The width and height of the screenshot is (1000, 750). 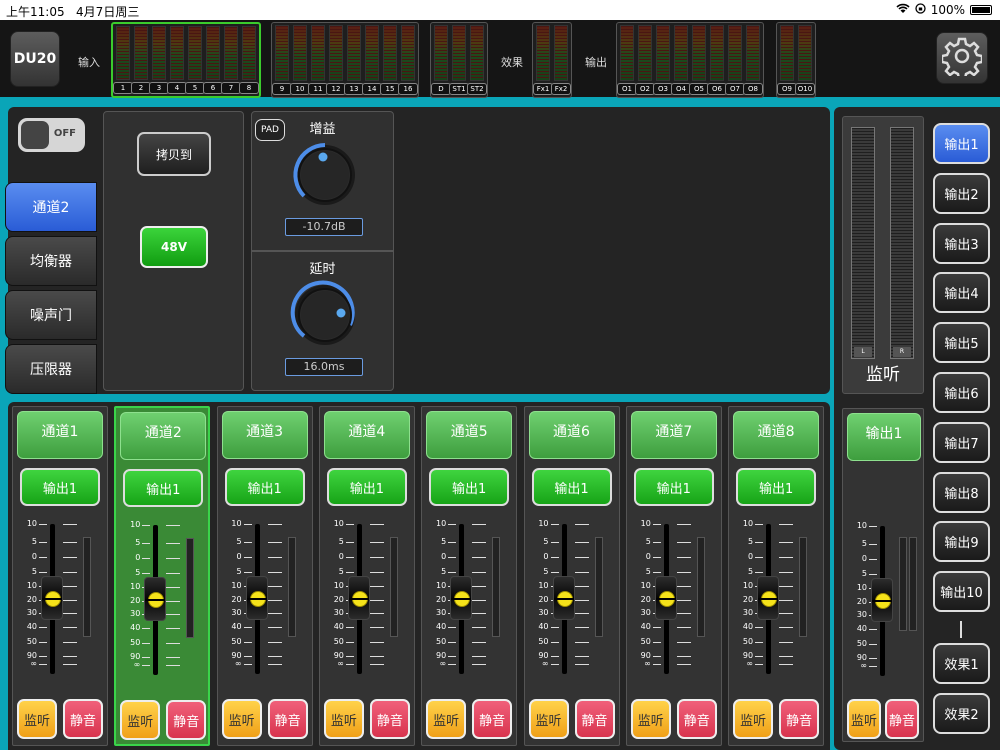 I want to click on output-button-1: 输出1, so click(x=961, y=143).